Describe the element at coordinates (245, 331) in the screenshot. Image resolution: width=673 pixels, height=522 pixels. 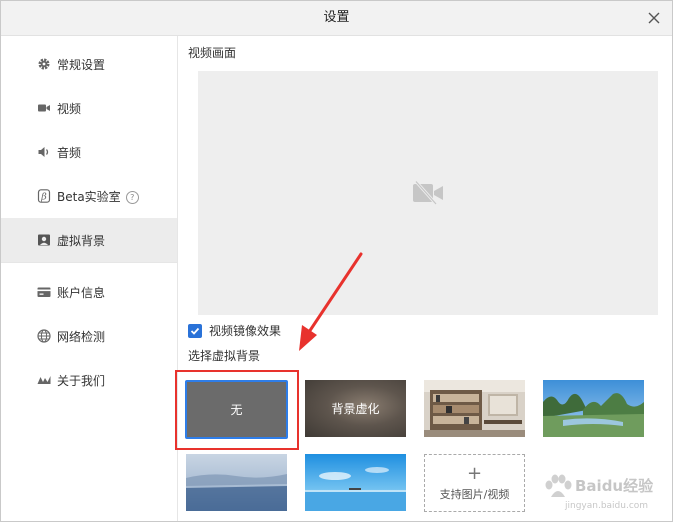
I see `mirror-label: 视频镜像效果` at that location.